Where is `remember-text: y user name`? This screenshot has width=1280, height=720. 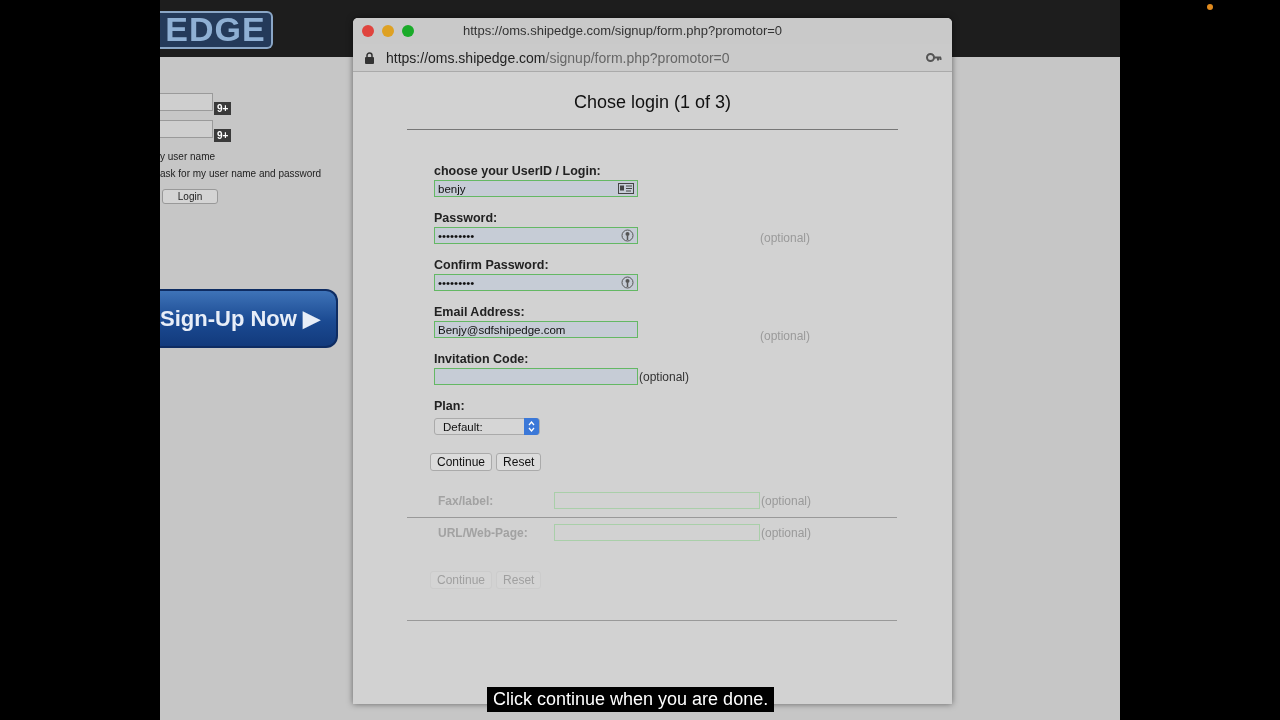
remember-text: y user name is located at coordinates (188, 157).